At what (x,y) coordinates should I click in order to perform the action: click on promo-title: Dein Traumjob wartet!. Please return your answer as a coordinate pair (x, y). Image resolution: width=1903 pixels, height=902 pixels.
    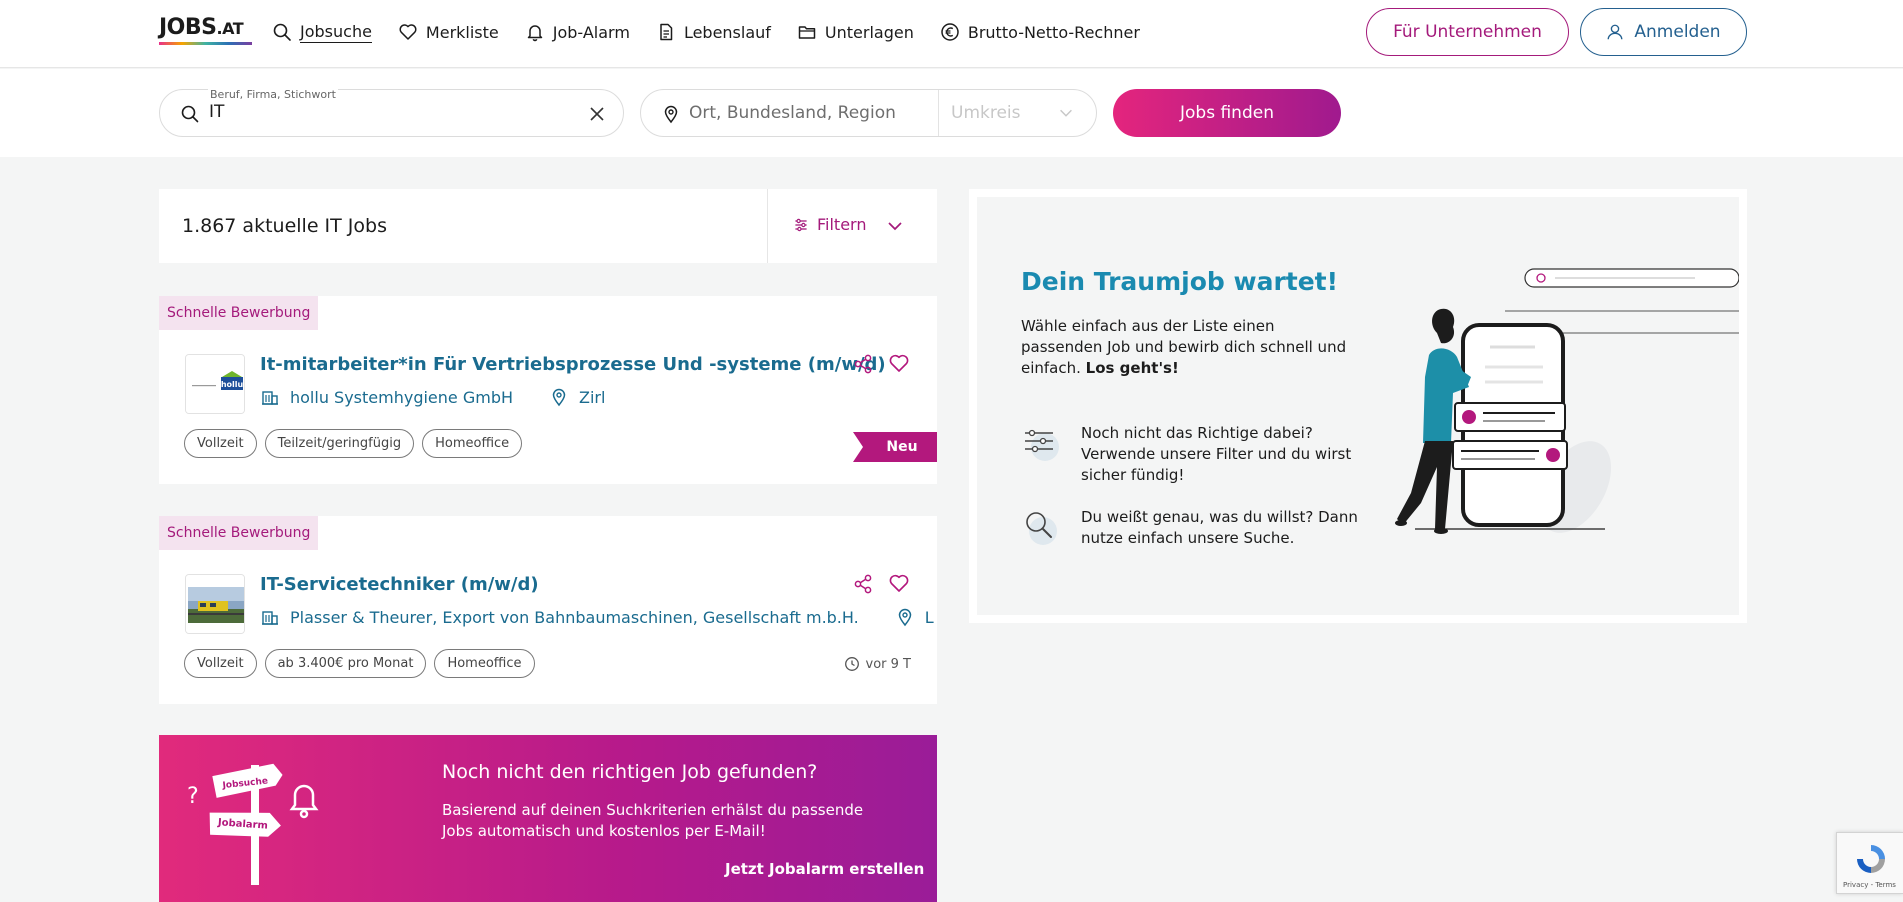
    Looking at the image, I should click on (1180, 281).